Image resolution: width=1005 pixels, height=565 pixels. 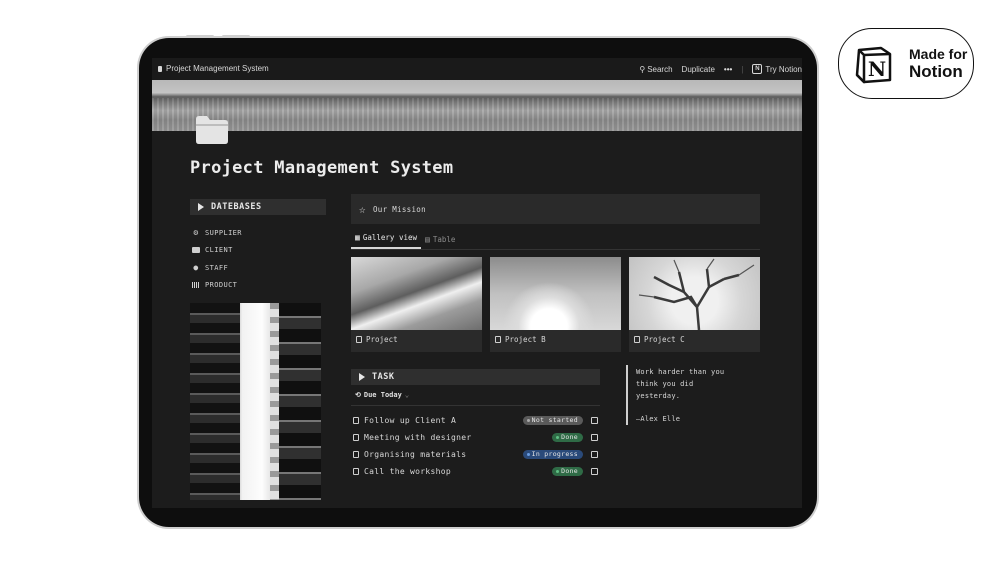 I want to click on database-label: SUPPLIER, so click(x=223, y=232).